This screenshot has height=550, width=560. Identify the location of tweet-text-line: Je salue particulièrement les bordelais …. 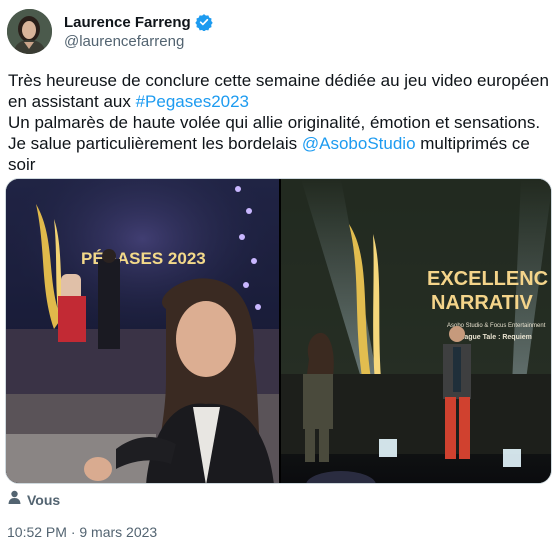
(278, 143).